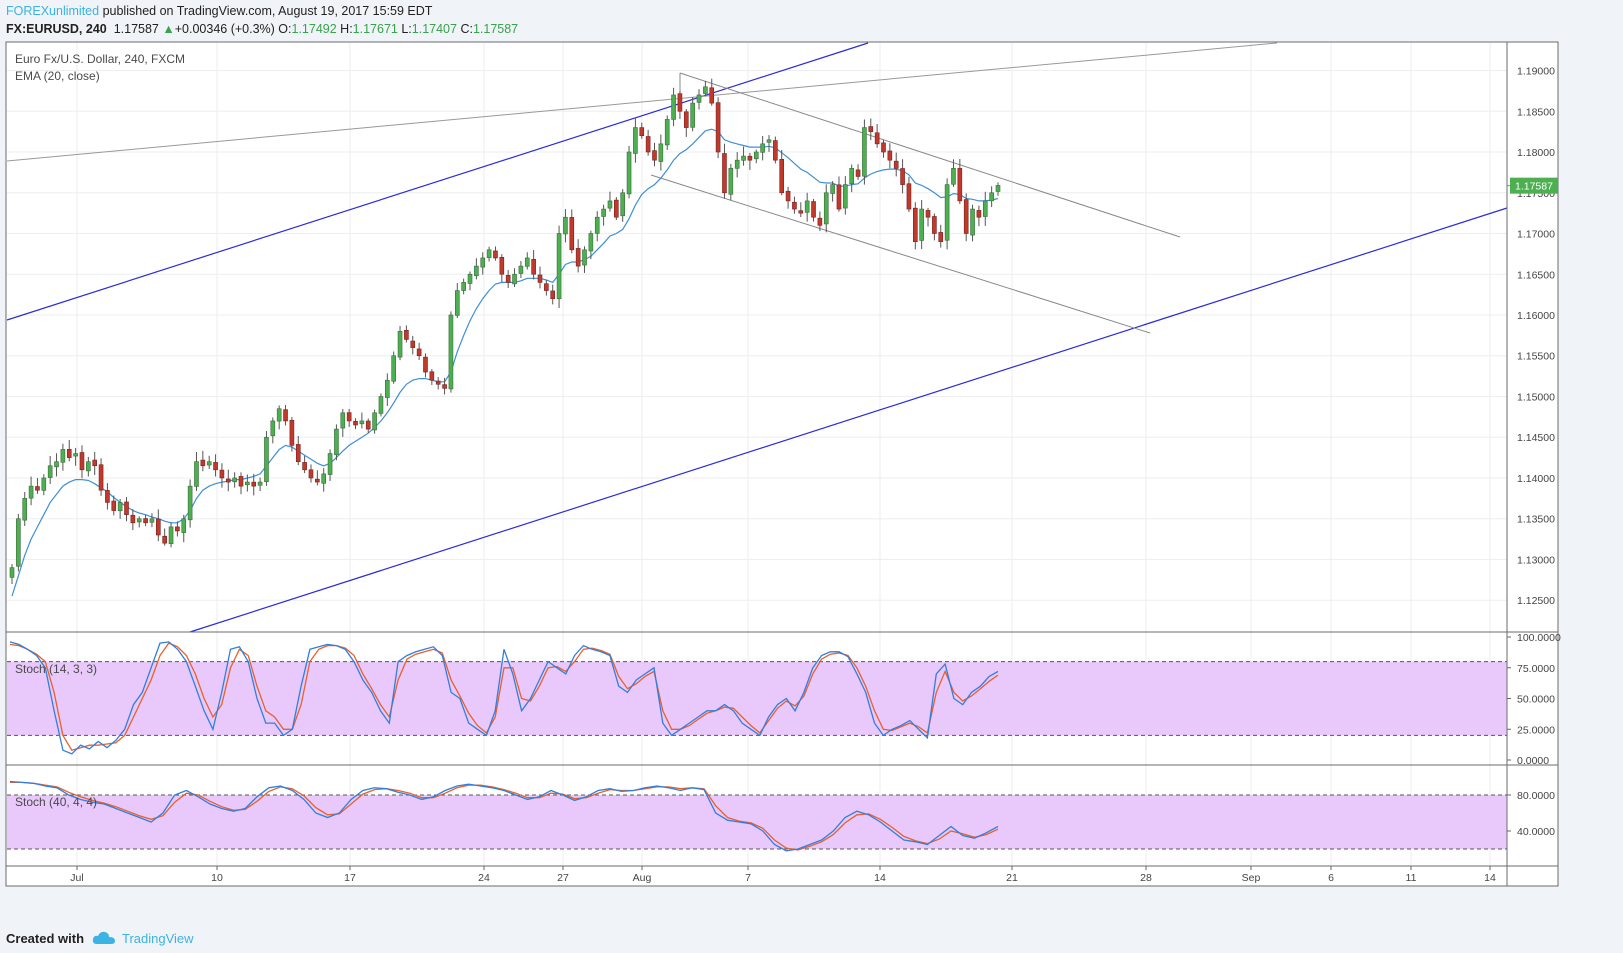  Describe the element at coordinates (1536, 397) in the screenshot. I see `price-tick-8: 1.15000` at that location.